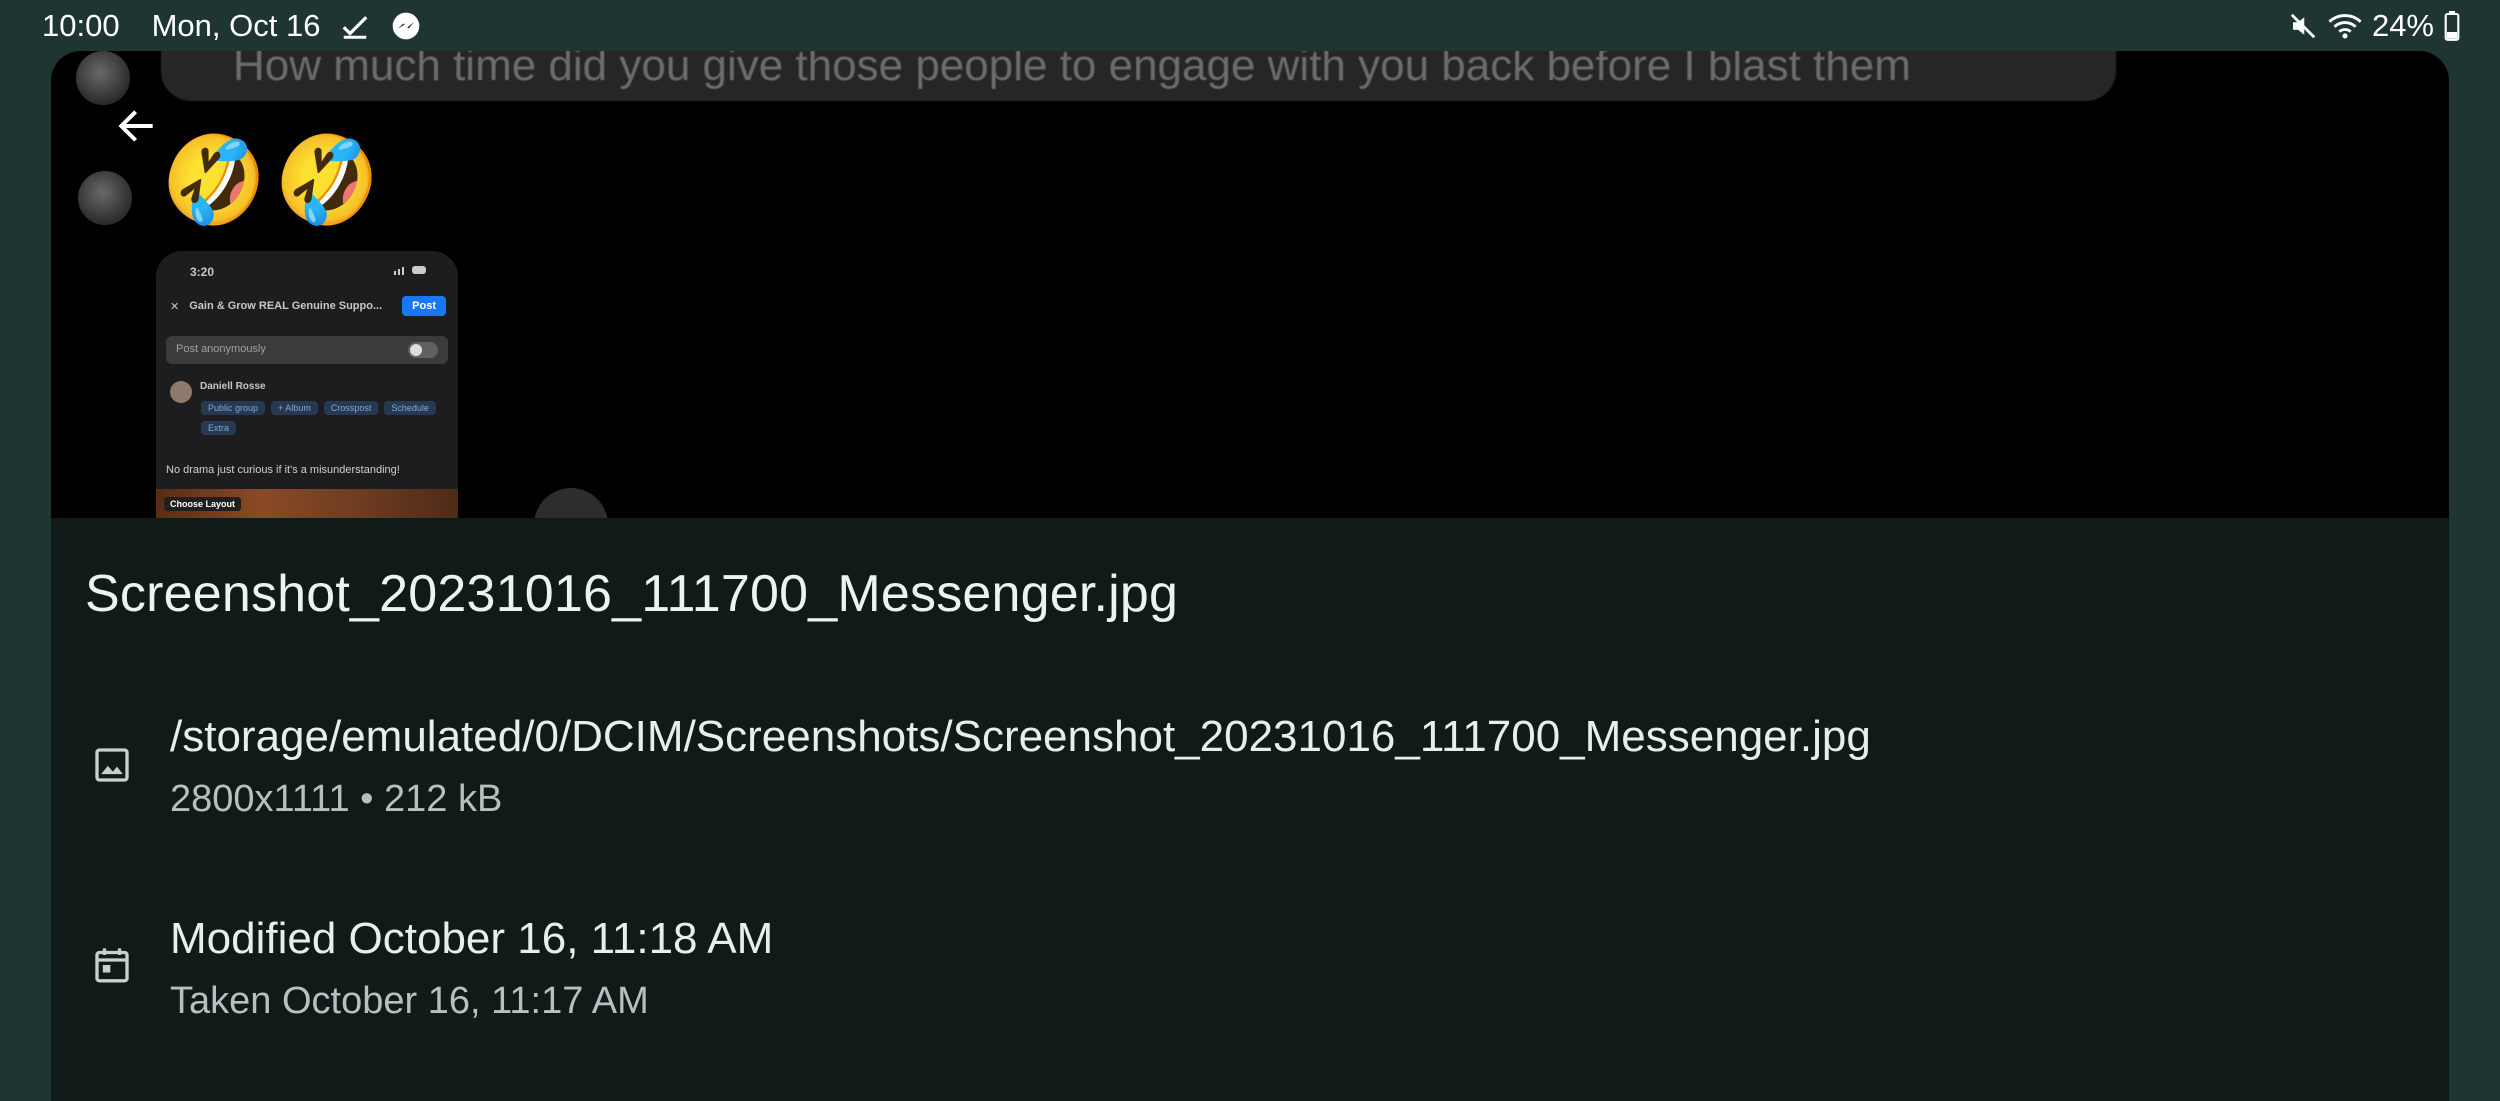 The image size is (2500, 1101). Describe the element at coordinates (410, 408) in the screenshot. I see `phone-chip: Schedule` at that location.